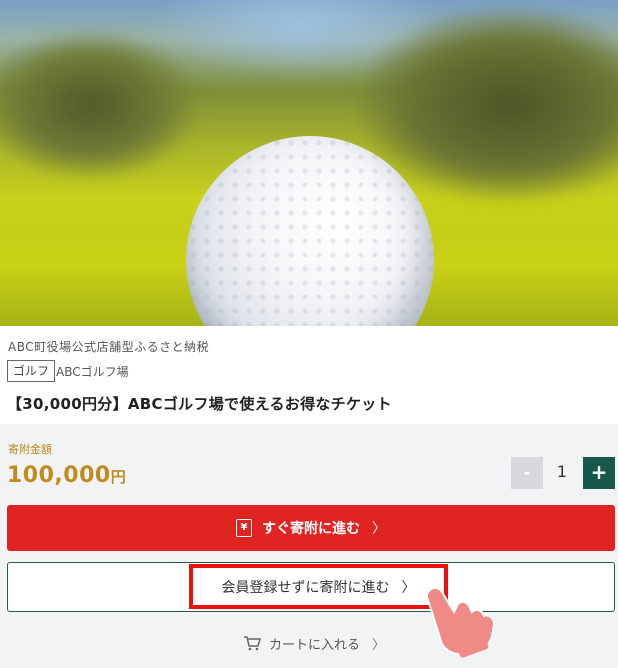 This screenshot has width=618, height=668. I want to click on pointing-hand-icon, so click(460, 622).